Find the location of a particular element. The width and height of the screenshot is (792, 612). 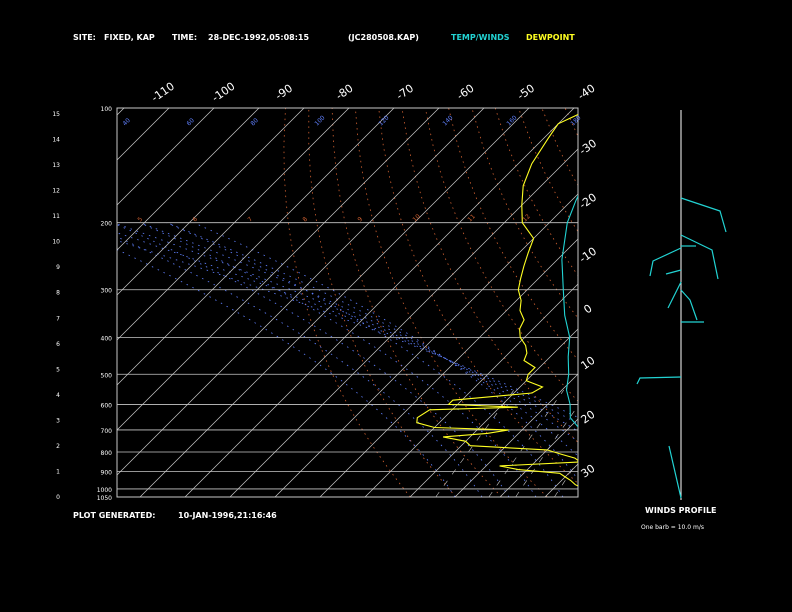

sounding-series is located at coordinates (497, 300).